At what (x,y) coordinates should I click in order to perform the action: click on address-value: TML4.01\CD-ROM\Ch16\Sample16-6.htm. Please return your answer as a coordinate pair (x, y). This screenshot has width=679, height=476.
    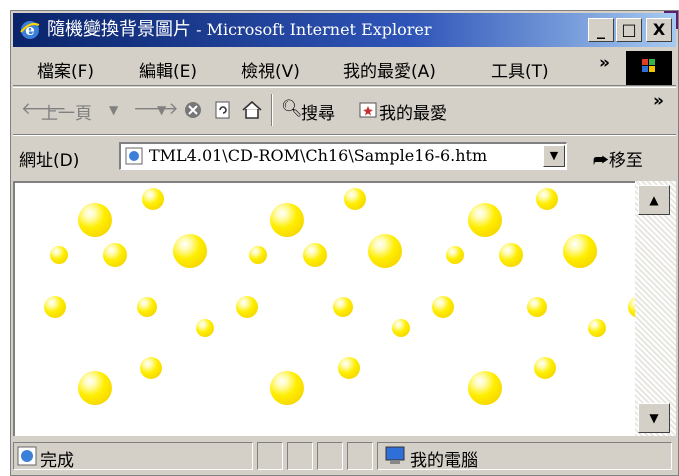
    Looking at the image, I should click on (318, 155).